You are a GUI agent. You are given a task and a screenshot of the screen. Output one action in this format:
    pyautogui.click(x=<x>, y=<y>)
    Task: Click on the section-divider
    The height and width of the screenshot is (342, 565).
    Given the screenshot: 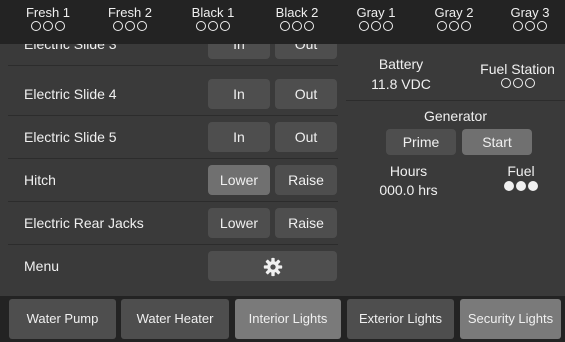 What is the action you would take?
    pyautogui.click(x=455, y=100)
    